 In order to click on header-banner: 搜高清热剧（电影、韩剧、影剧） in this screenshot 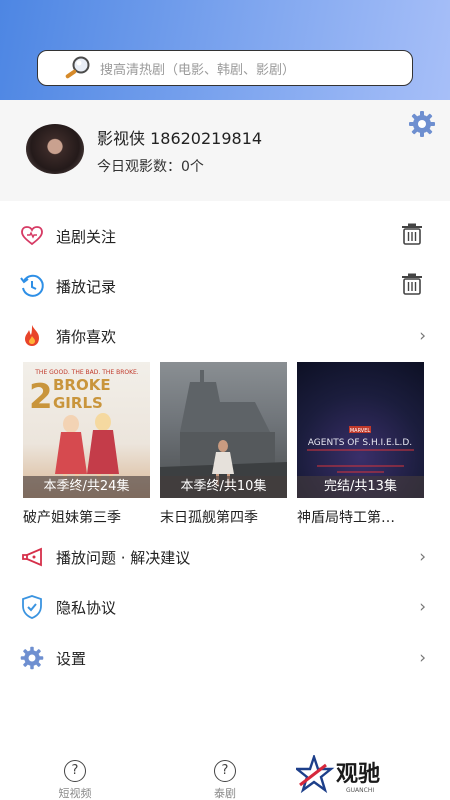, I will do `click(225, 50)`.